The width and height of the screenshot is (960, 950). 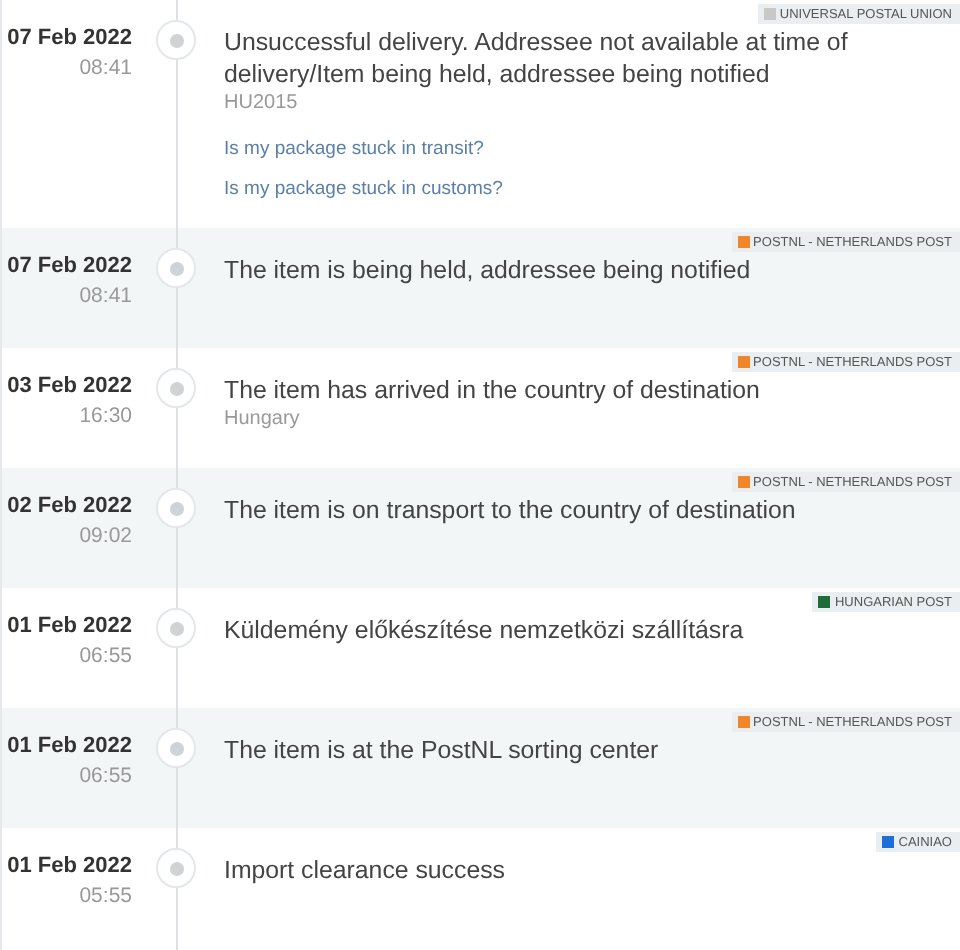 What do you see at coordinates (363, 189) in the screenshot?
I see `help-link: Is my package stuck in customs?` at bounding box center [363, 189].